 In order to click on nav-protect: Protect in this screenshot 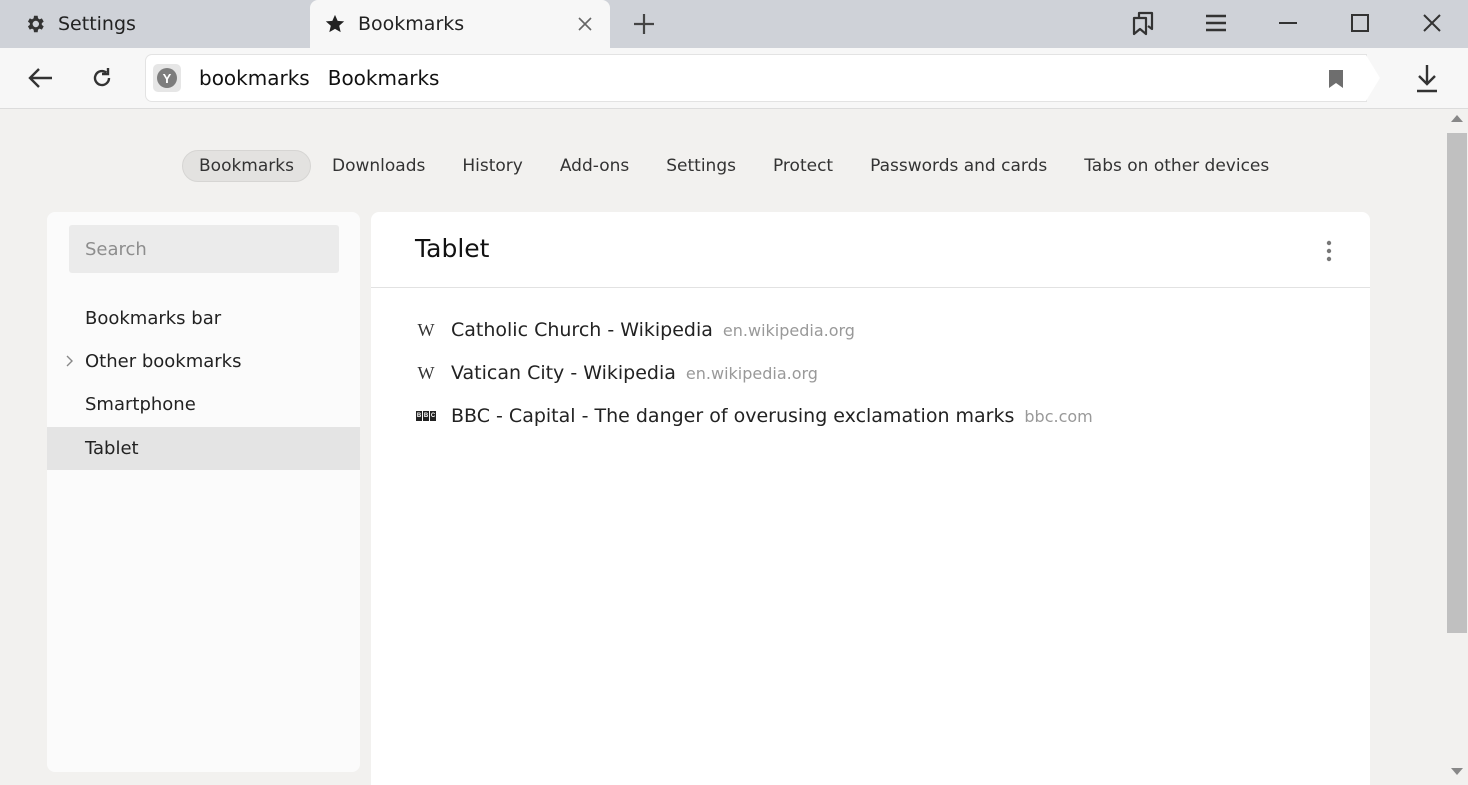, I will do `click(803, 166)`.